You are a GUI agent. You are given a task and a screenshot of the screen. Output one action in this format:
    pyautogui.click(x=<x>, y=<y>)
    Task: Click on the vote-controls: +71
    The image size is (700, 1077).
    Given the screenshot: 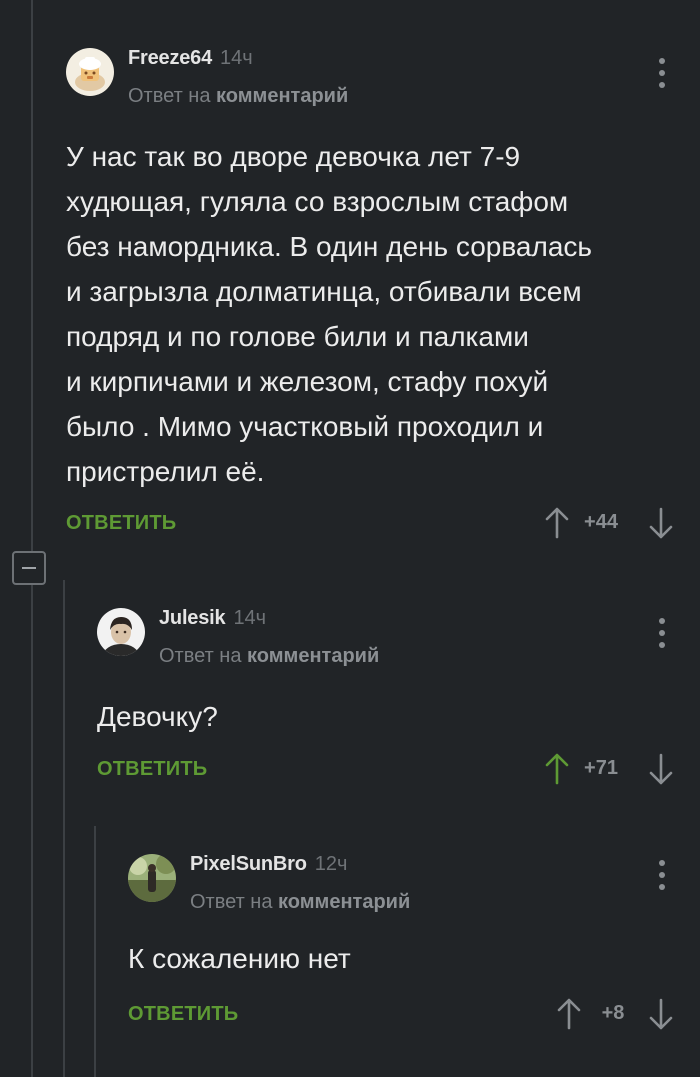 What is the action you would take?
    pyautogui.click(x=610, y=769)
    